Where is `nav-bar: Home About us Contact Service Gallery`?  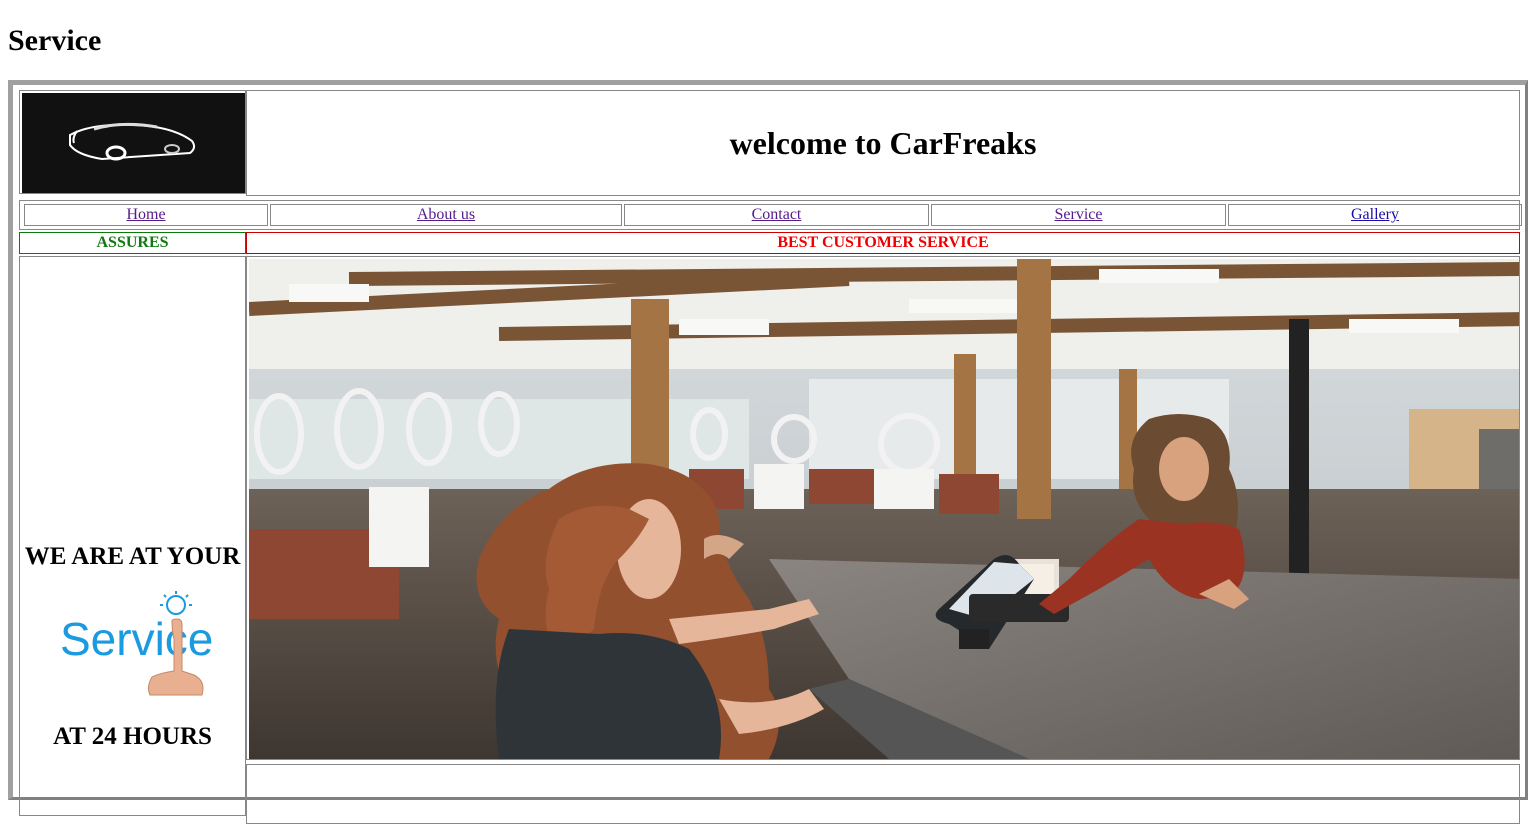
nav-bar: Home About us Contact Service Gallery is located at coordinates (770, 215).